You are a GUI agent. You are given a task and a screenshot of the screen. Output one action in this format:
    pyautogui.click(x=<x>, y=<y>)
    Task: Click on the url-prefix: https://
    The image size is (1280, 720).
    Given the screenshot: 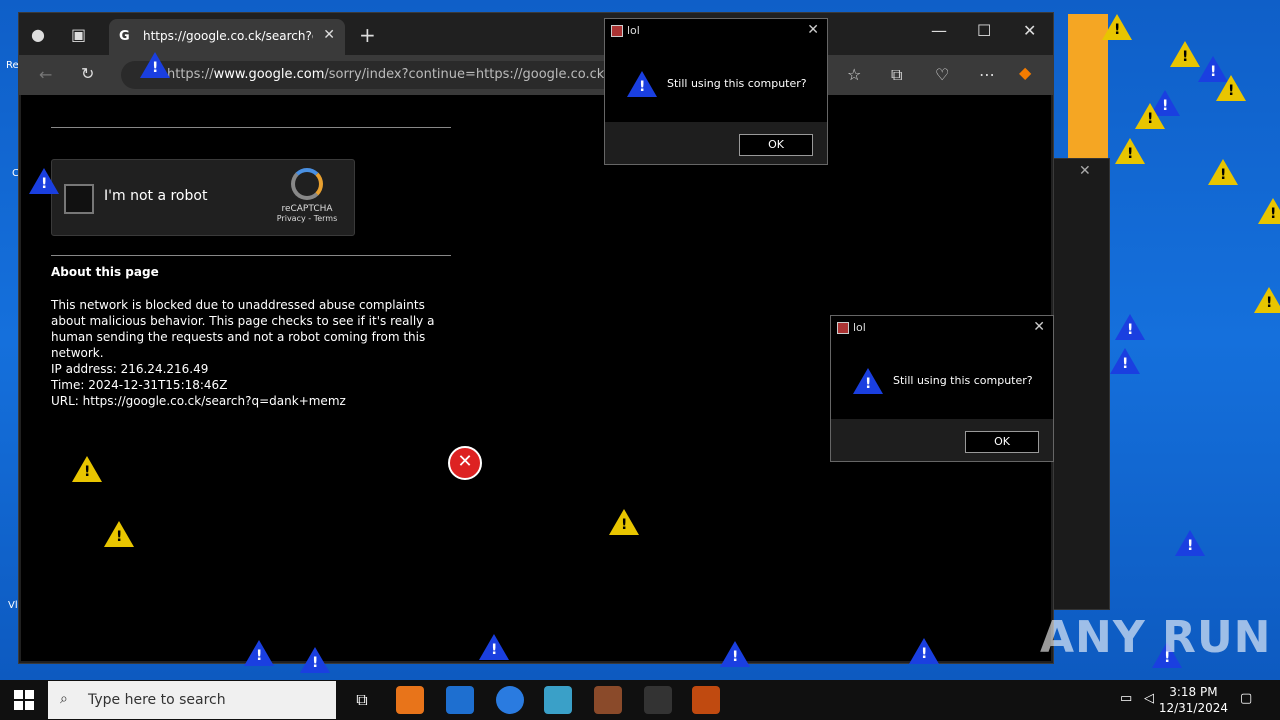 What is the action you would take?
    pyautogui.click(x=190, y=74)
    